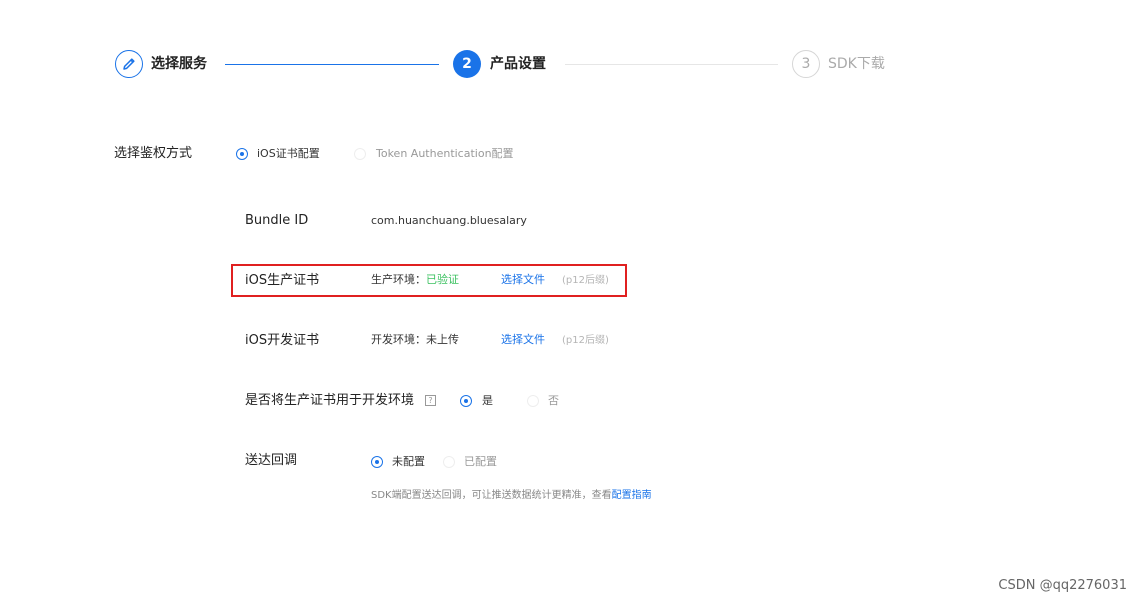  What do you see at coordinates (442, 279) in the screenshot?
I see `prod-verified-status: 已验证` at bounding box center [442, 279].